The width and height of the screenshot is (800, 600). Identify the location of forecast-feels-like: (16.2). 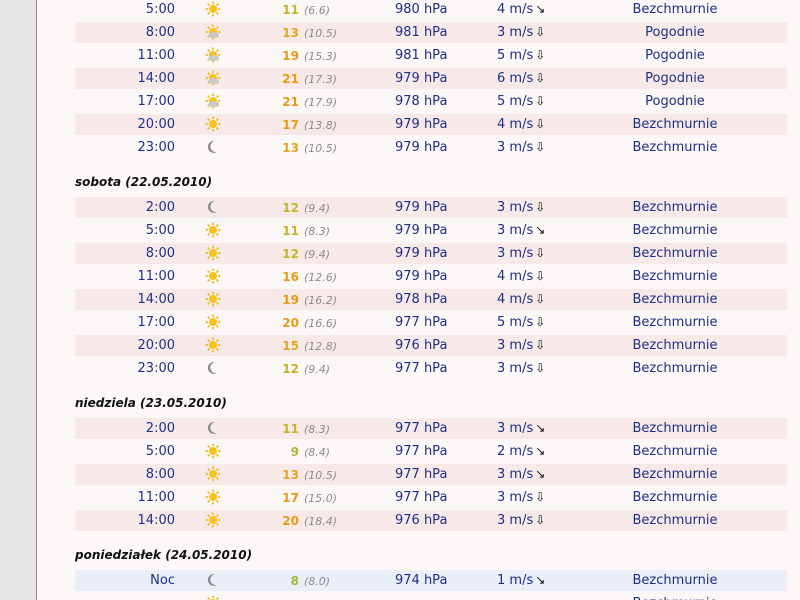
(321, 300).